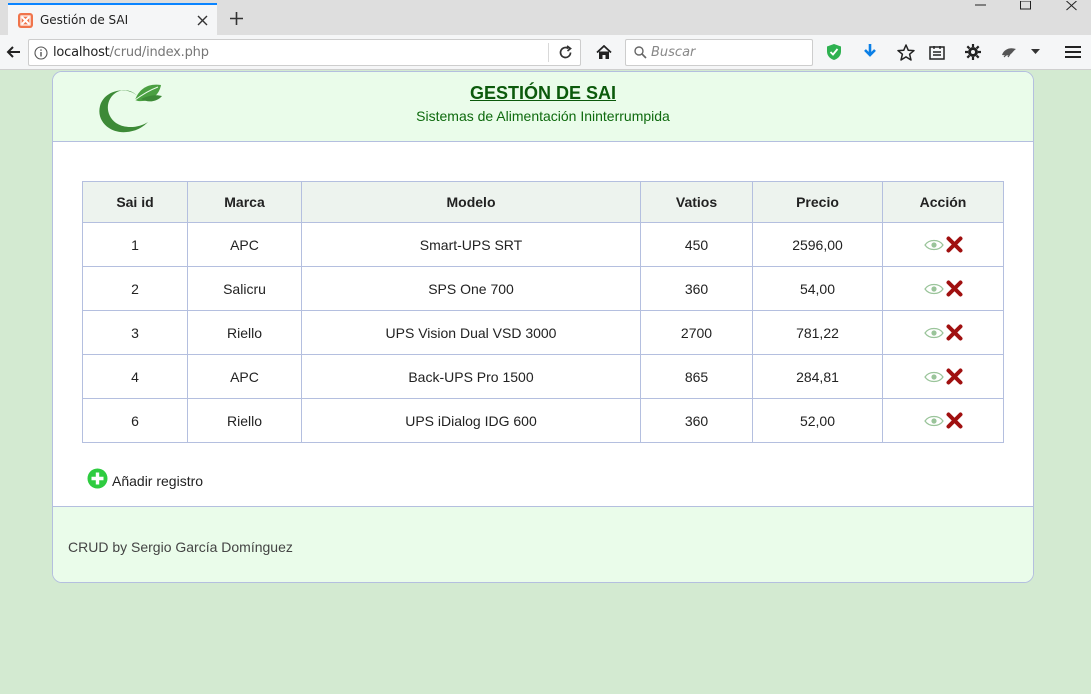 The height and width of the screenshot is (694, 1091). Describe the element at coordinates (97, 478) in the screenshot. I see `add-plus-icon` at that location.